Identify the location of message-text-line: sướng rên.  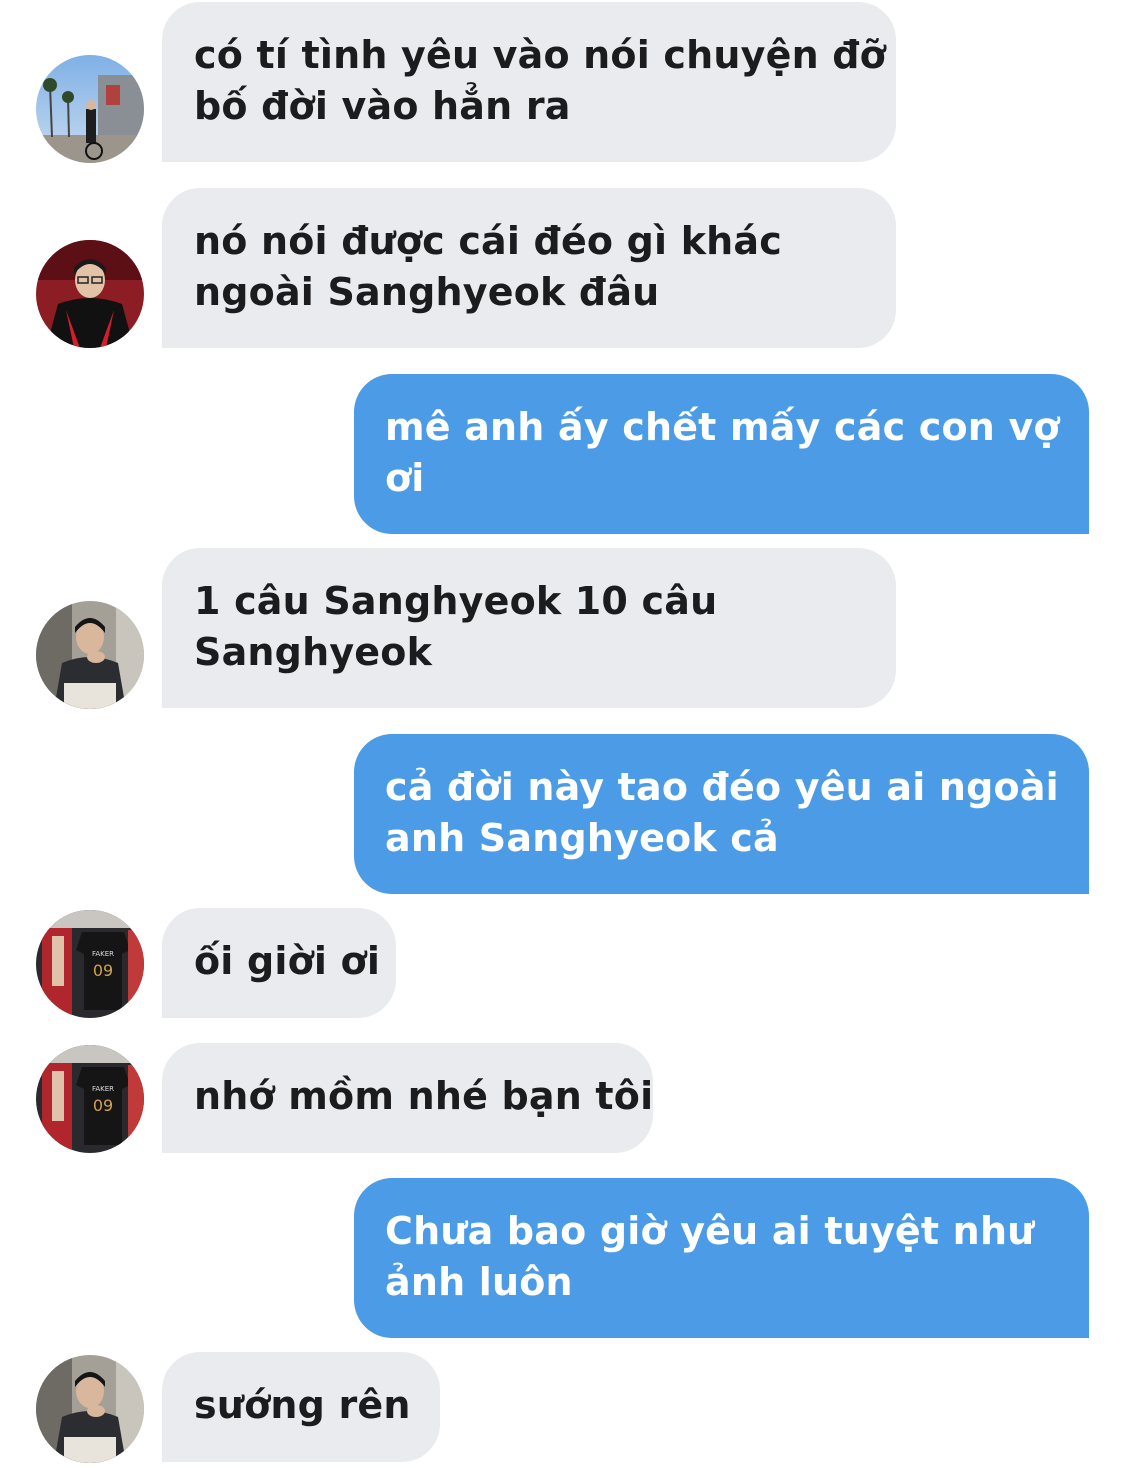
(302, 1405).